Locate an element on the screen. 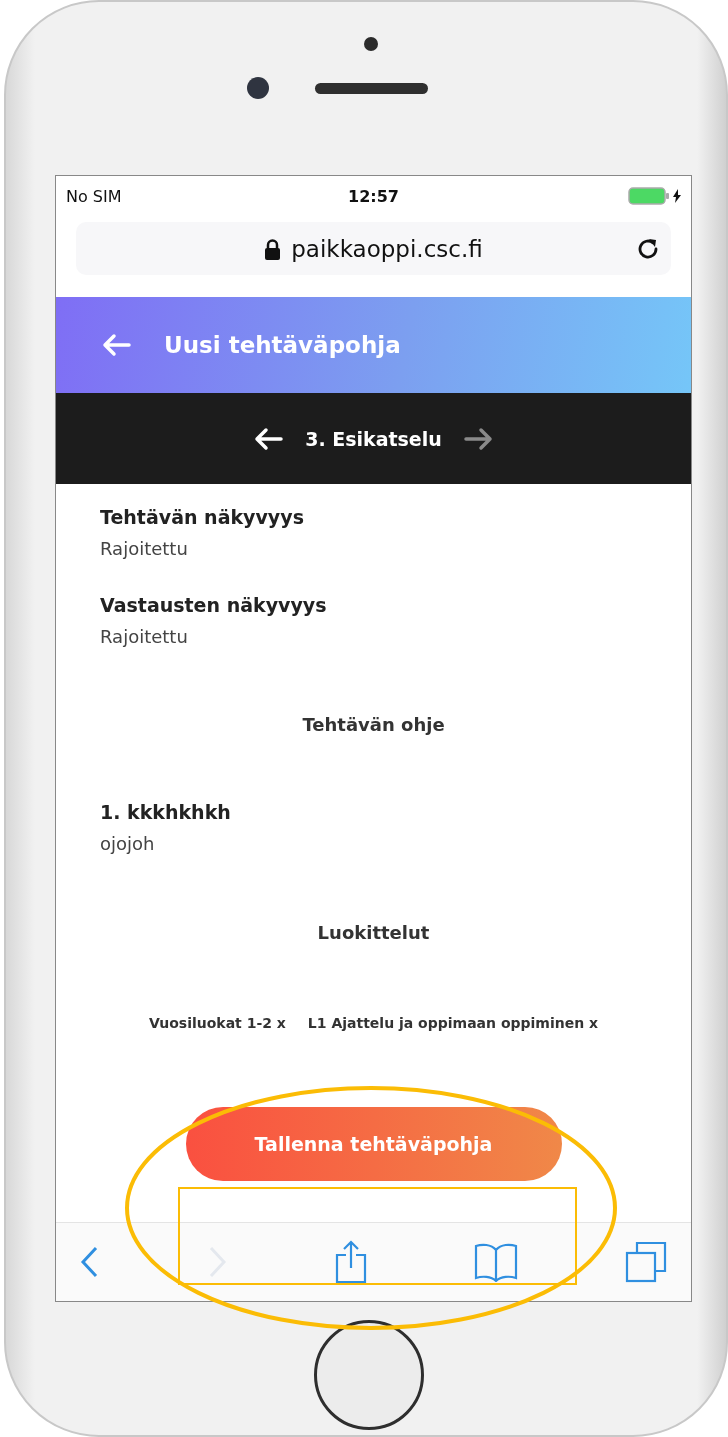 This screenshot has width=728, height=1437. field-label: Vastausten näkyvyys is located at coordinates (214, 605).